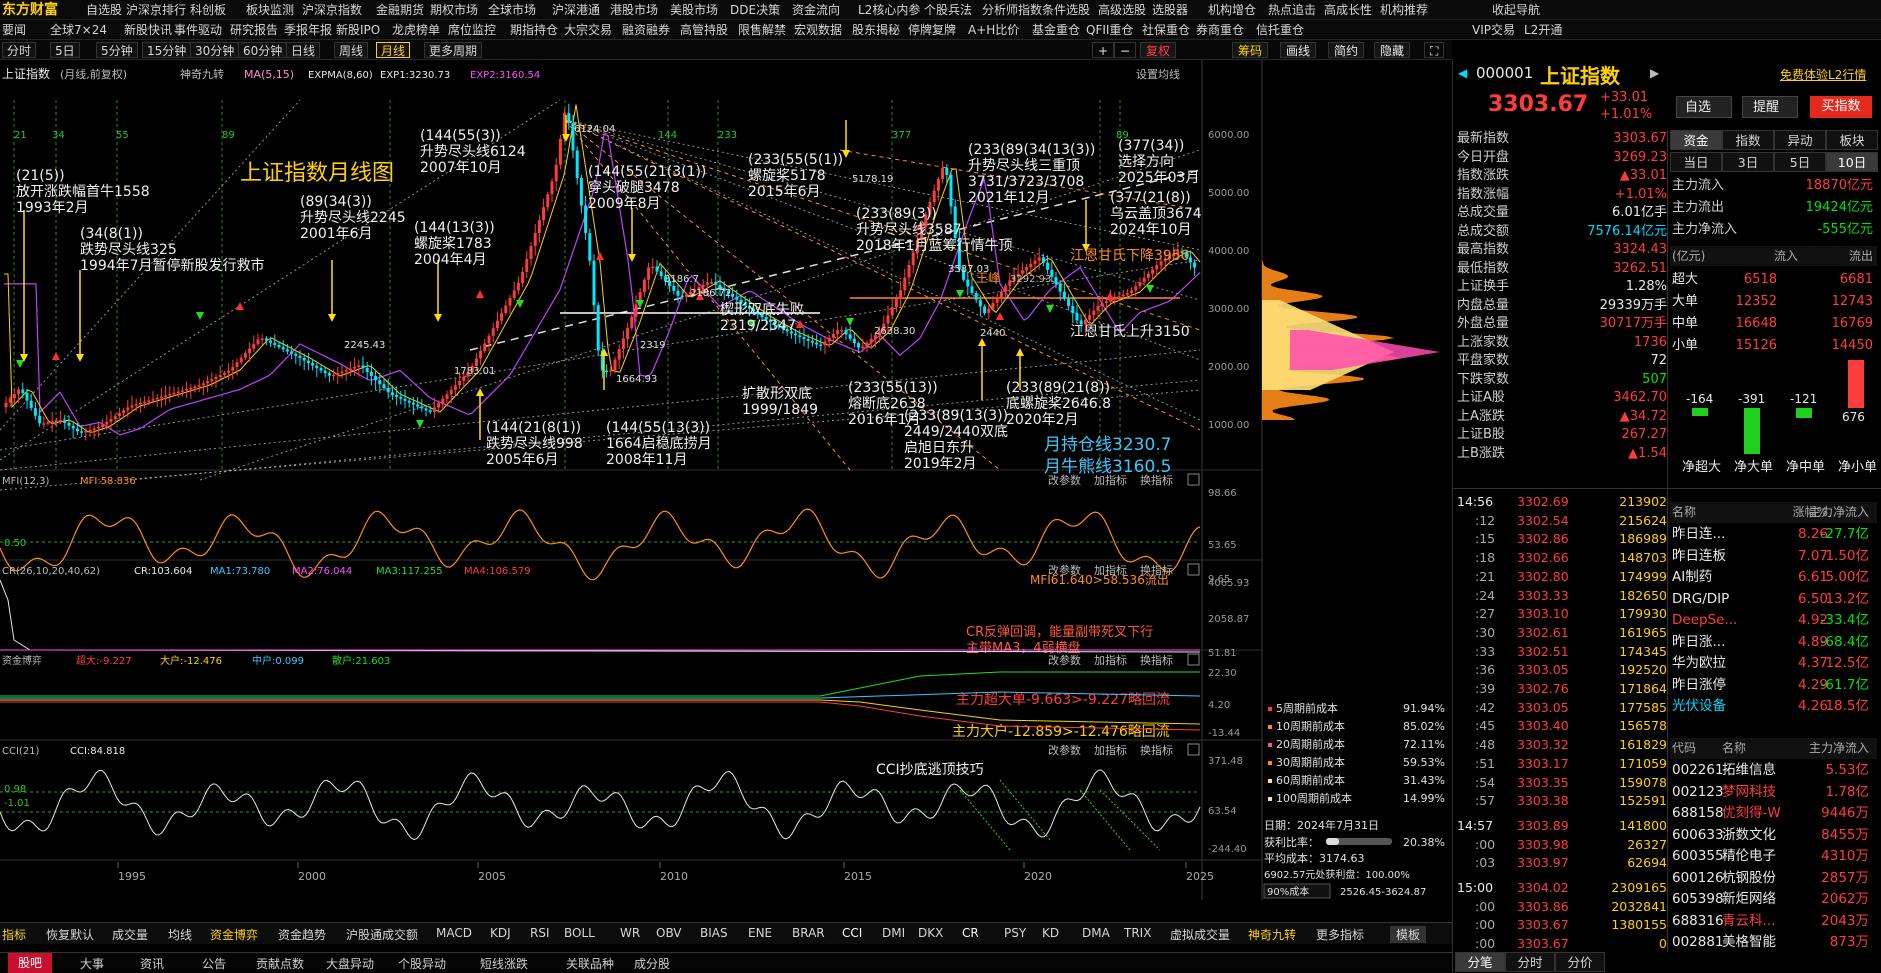  Describe the element at coordinates (1103, 50) in the screenshot. I see `plus-icon: +` at that location.